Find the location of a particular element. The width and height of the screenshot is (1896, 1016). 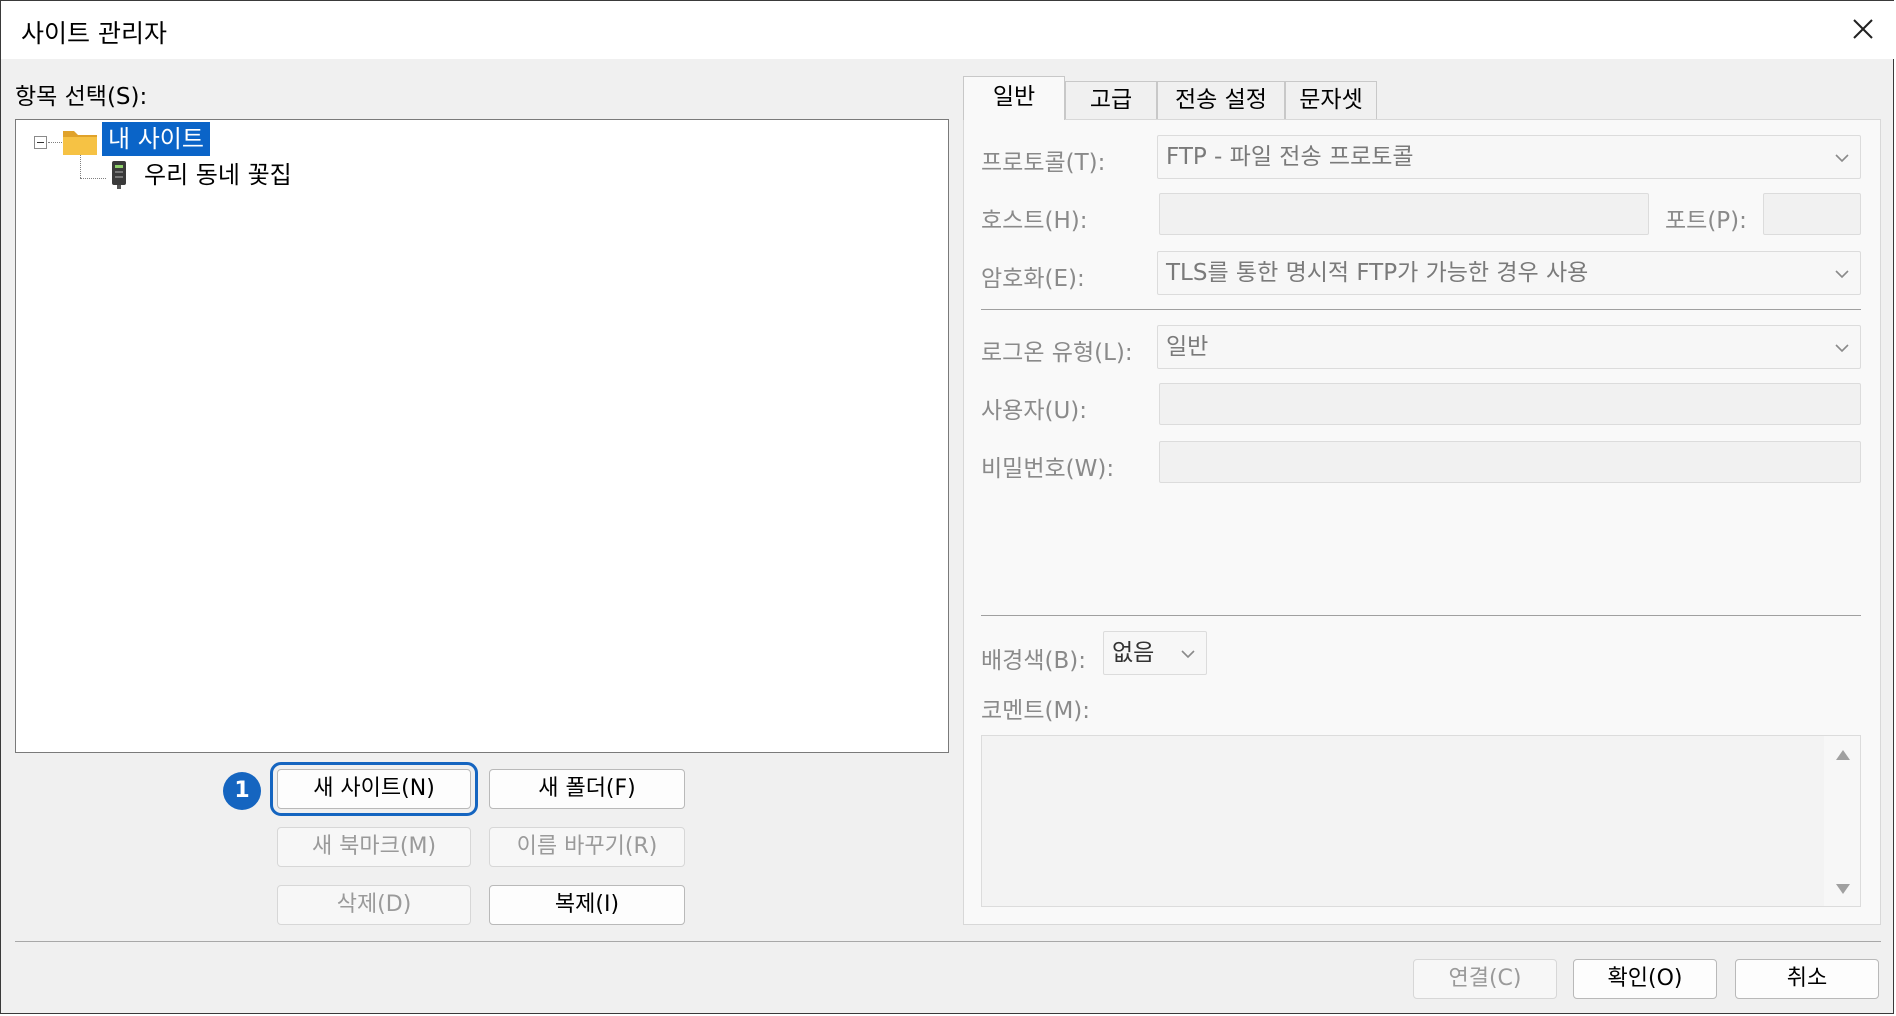

protocol-select: FTP - 파일 전송 프로토콜 is located at coordinates (1509, 157).